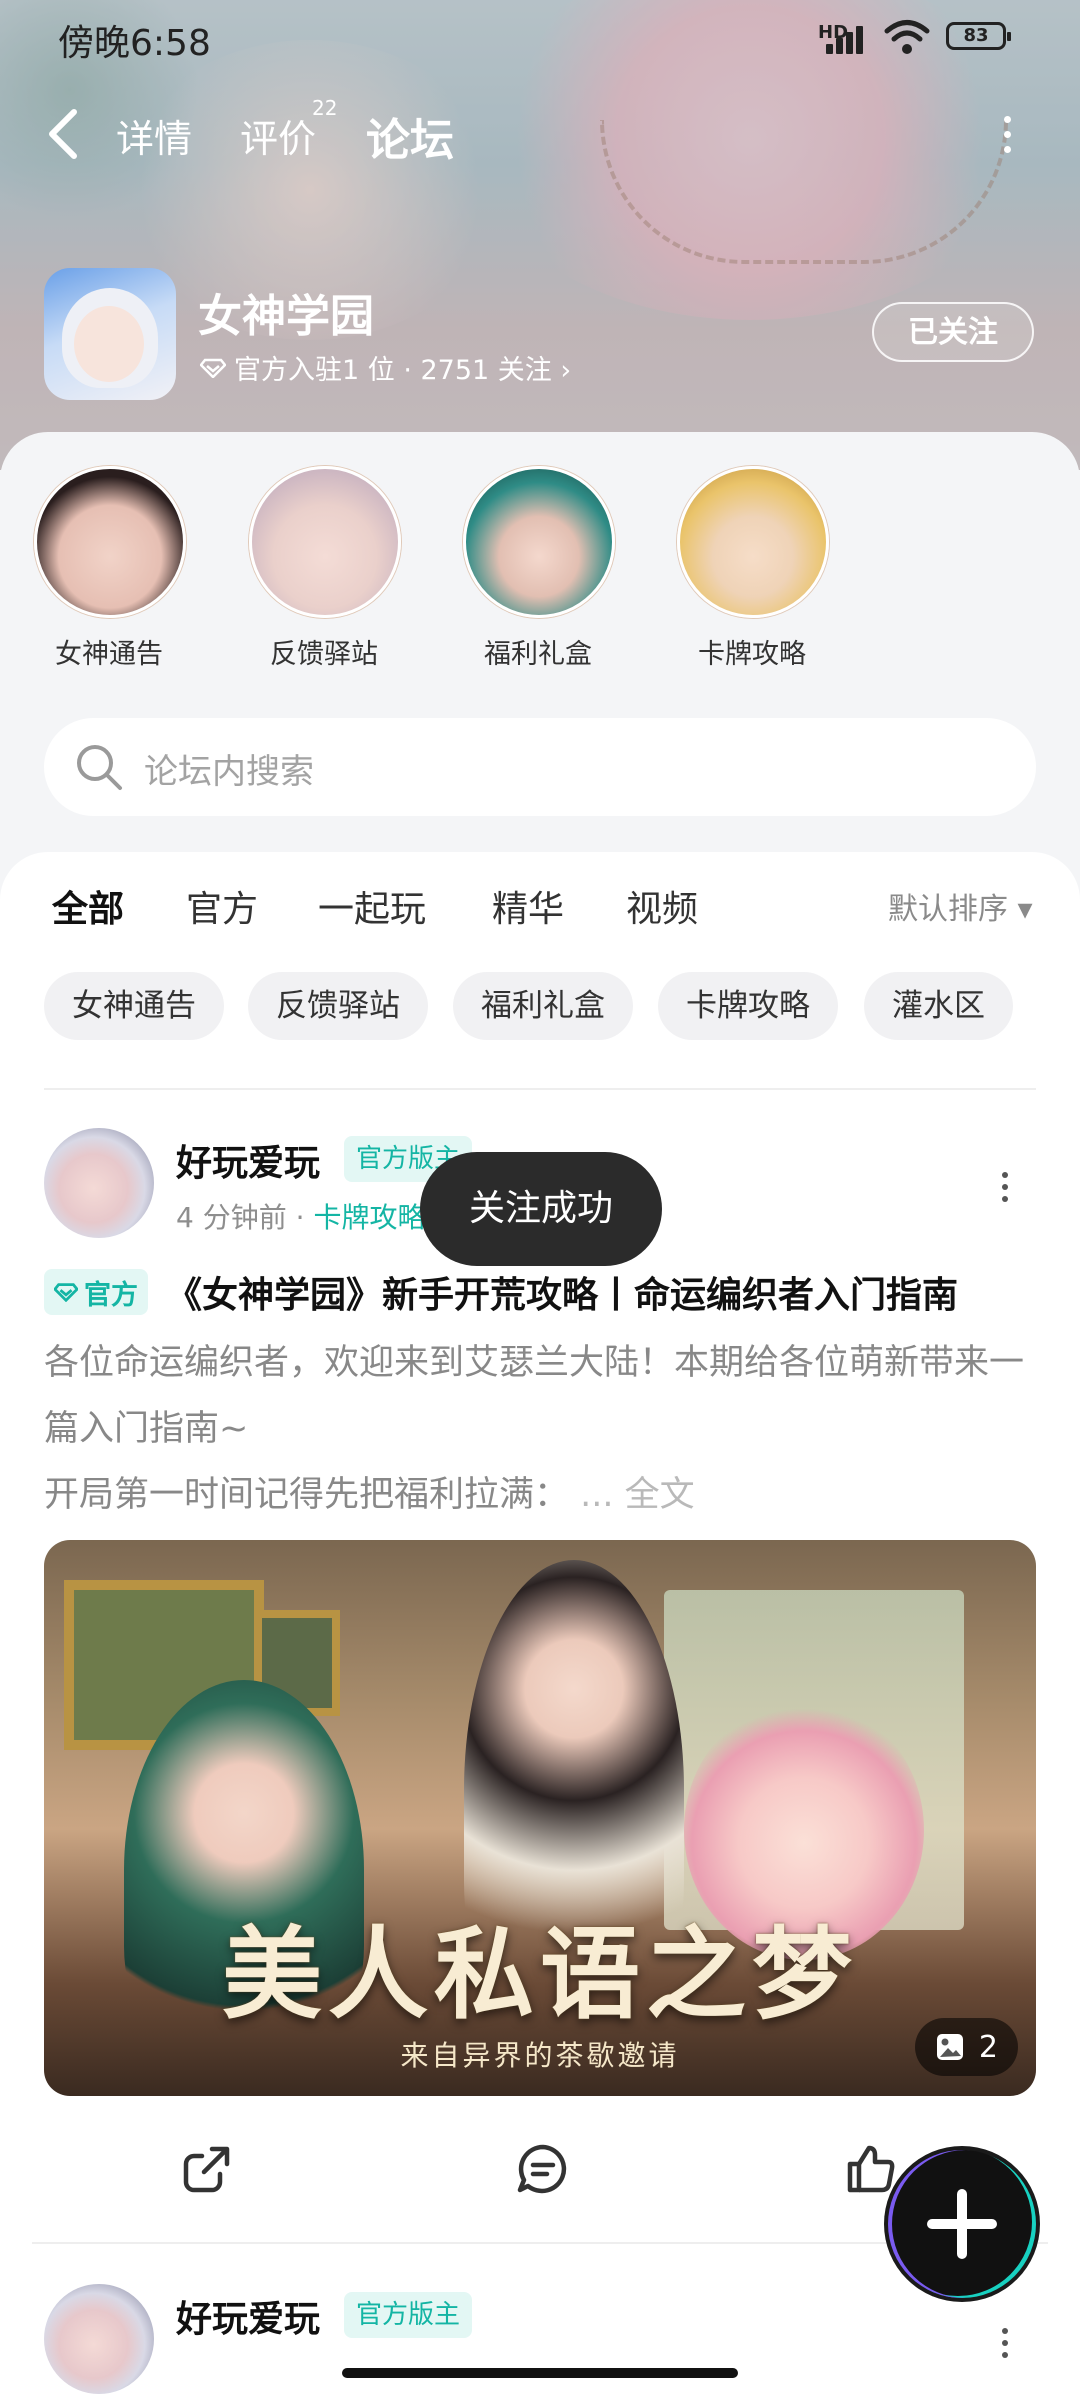 The height and width of the screenshot is (2400, 1080). What do you see at coordinates (541, 1209) in the screenshot?
I see `toast-message: 关注成功` at bounding box center [541, 1209].